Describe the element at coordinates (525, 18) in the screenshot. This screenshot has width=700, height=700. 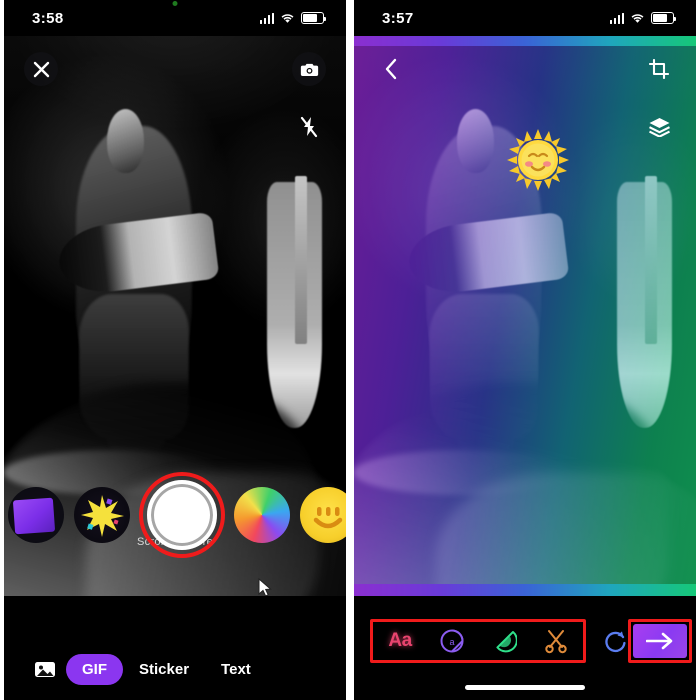
I see `right-status-bar: 3:57` at that location.